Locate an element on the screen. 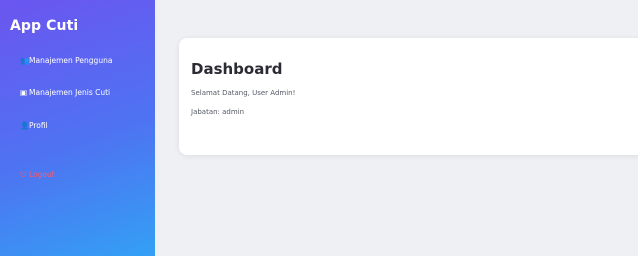  sidebar-item-manajemen-jenis-cuti: ▣ Manajemen Jenis Cuti is located at coordinates (80, 92).